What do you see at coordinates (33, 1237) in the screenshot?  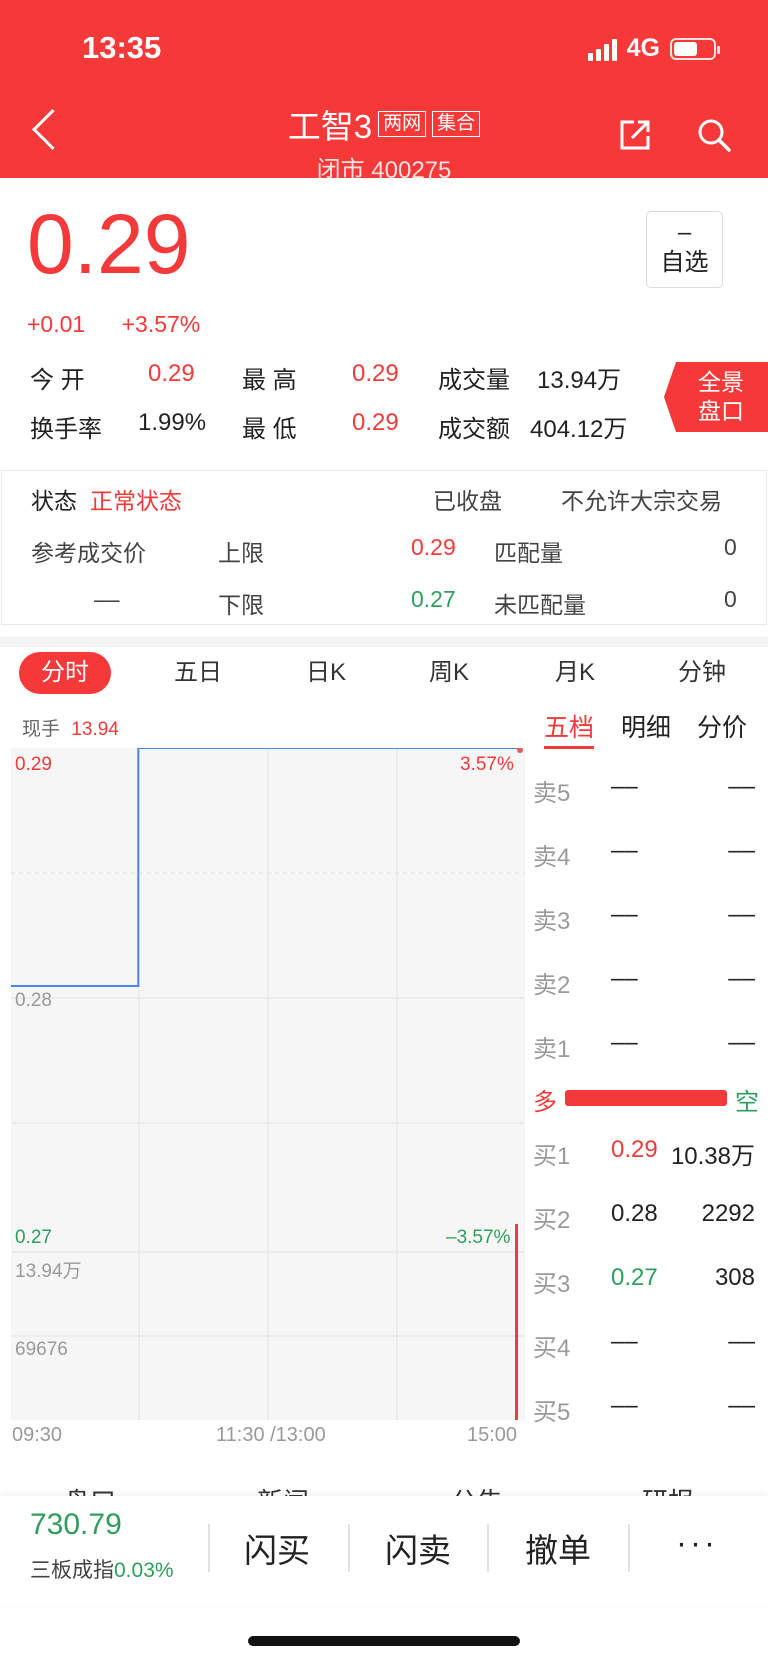 I see `price-min-label: 0.27` at bounding box center [33, 1237].